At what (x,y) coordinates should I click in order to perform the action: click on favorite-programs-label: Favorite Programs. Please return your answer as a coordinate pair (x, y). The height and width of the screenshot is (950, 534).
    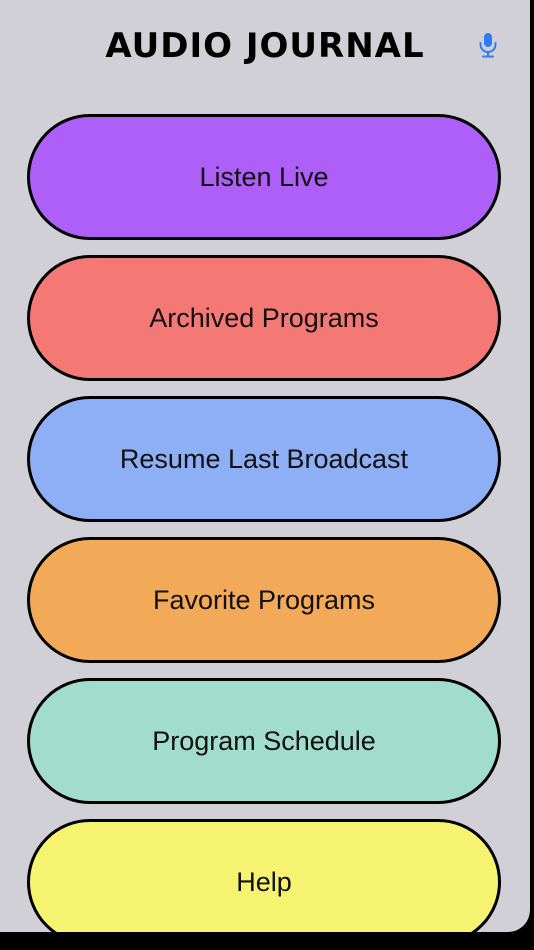
    Looking at the image, I should click on (264, 599).